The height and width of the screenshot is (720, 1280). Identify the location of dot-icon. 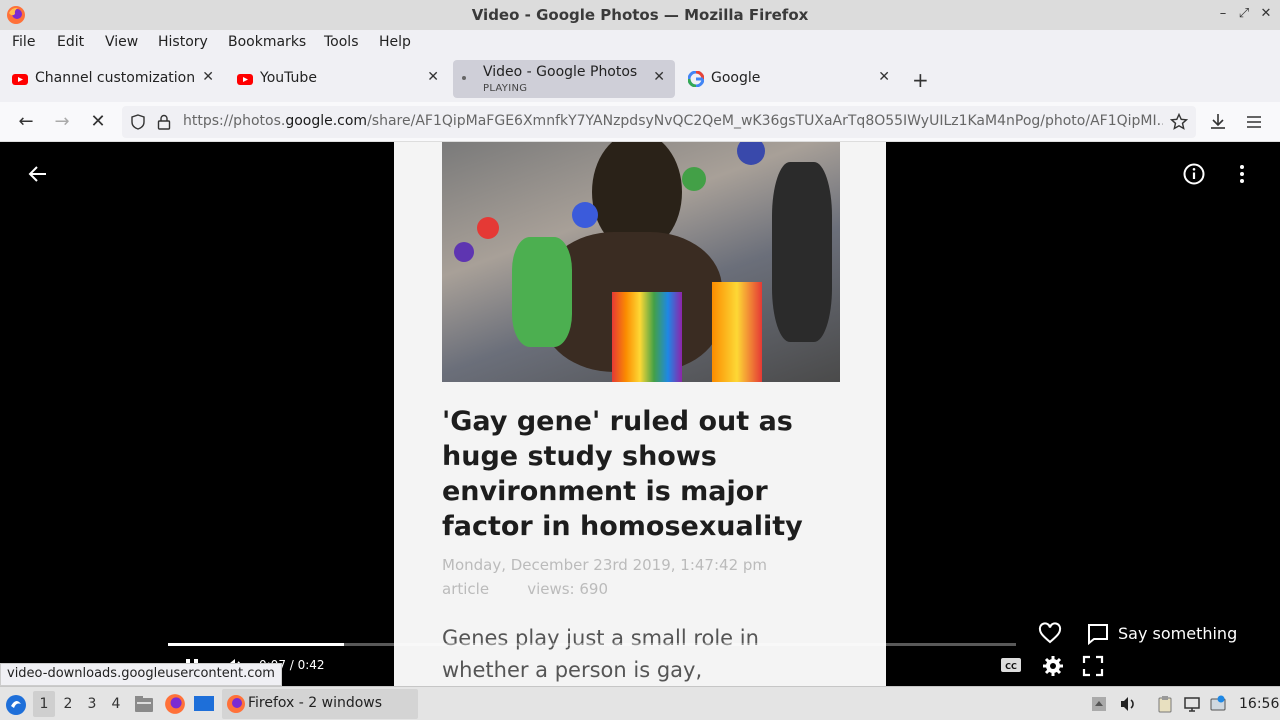
(464, 78).